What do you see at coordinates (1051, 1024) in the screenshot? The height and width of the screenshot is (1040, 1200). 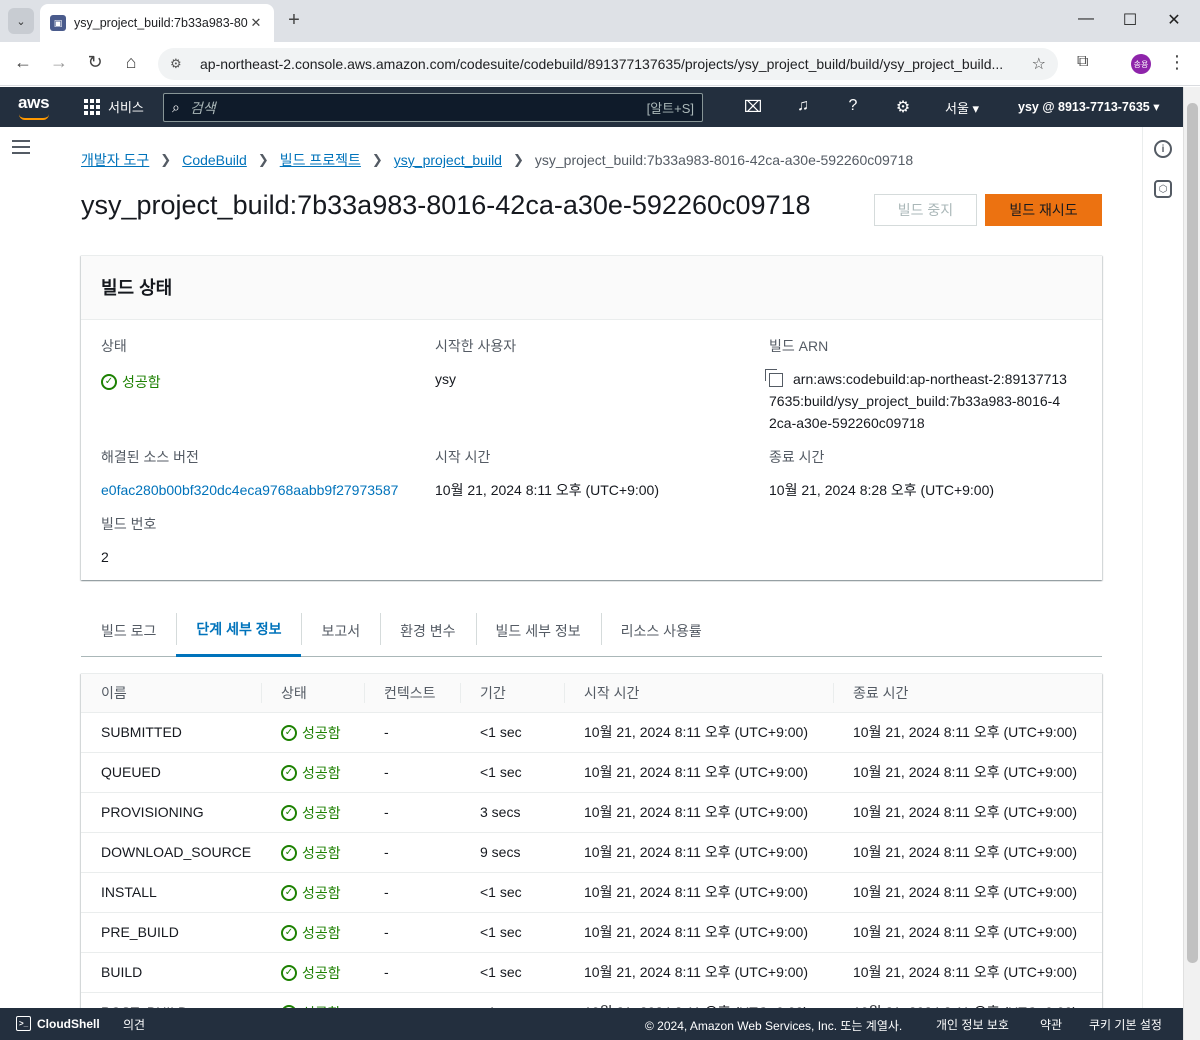 I see `terms-link: 약관` at bounding box center [1051, 1024].